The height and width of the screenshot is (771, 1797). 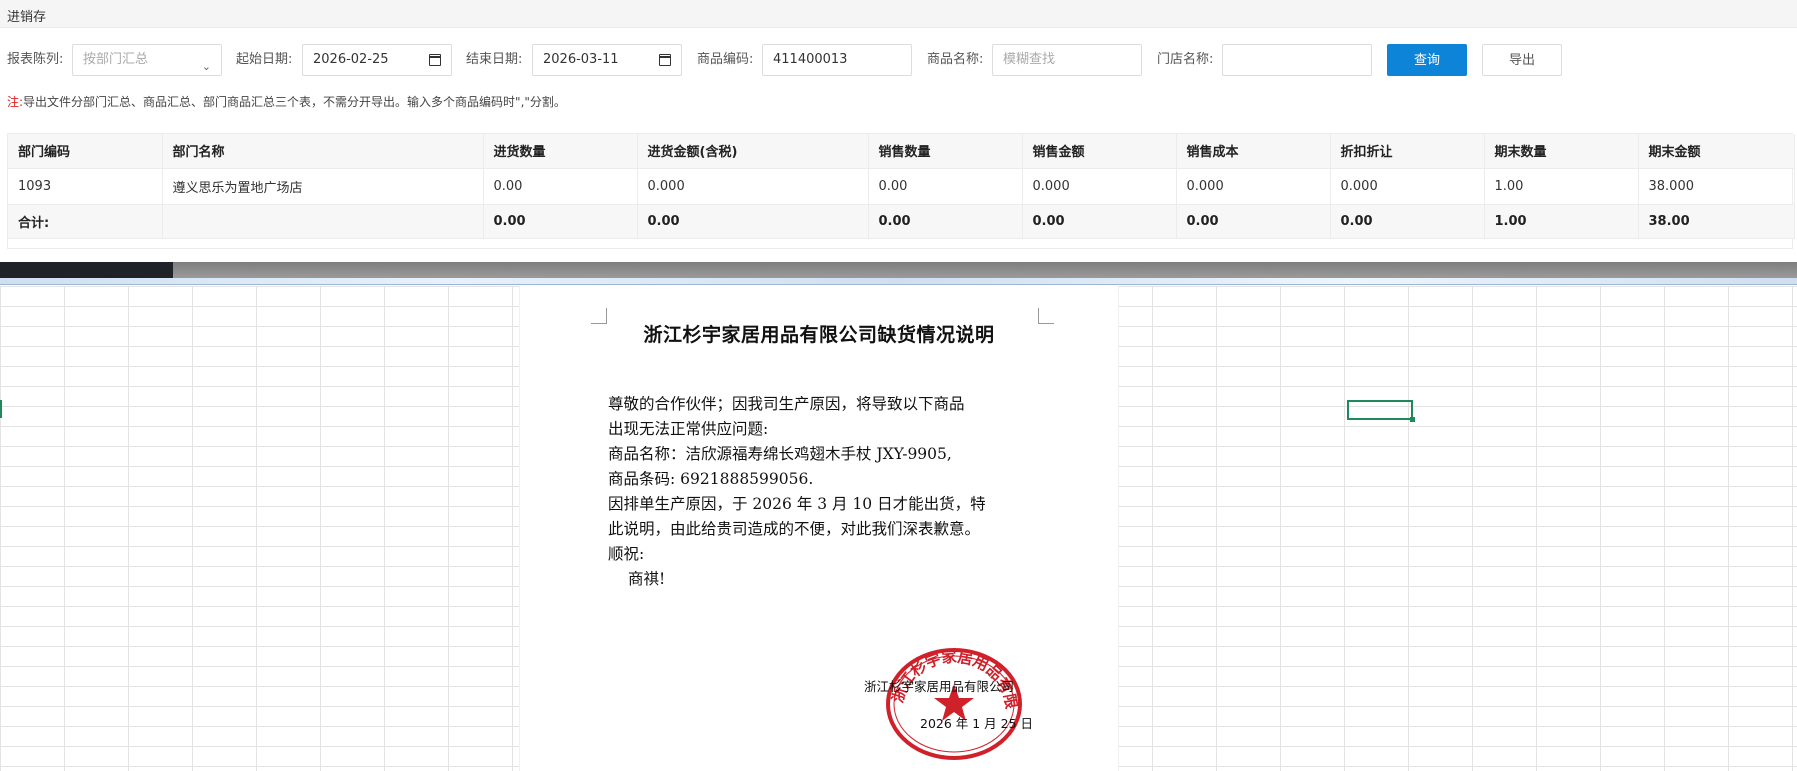 What do you see at coordinates (780, 454) in the screenshot?
I see `document-line: 商品名称：洁欣源福寿绵长鸡翅木手杖 JXY-9905,` at bounding box center [780, 454].